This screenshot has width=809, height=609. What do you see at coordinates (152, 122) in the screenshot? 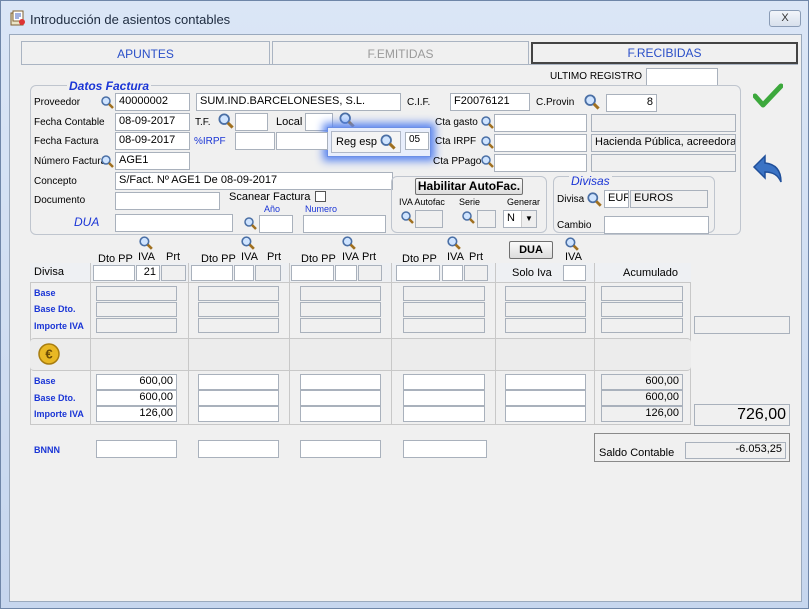
I see `fecha-contable-field: 08-09-2017` at bounding box center [152, 122].